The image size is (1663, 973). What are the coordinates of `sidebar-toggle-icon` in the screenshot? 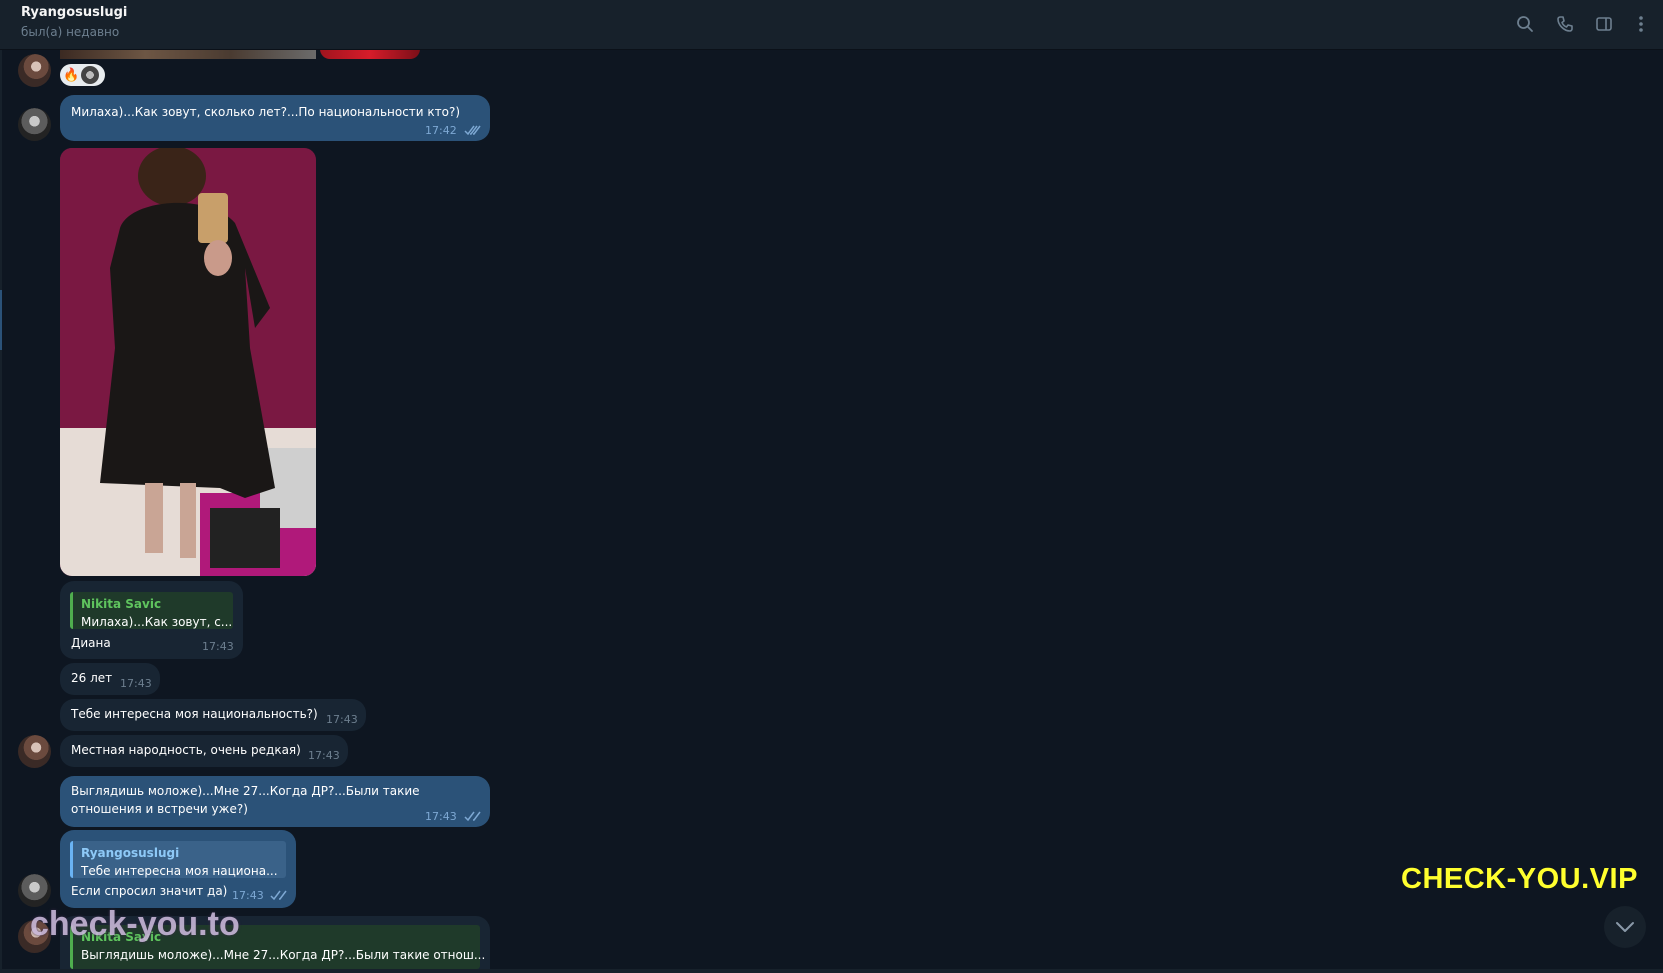 It's located at (1604, 24).